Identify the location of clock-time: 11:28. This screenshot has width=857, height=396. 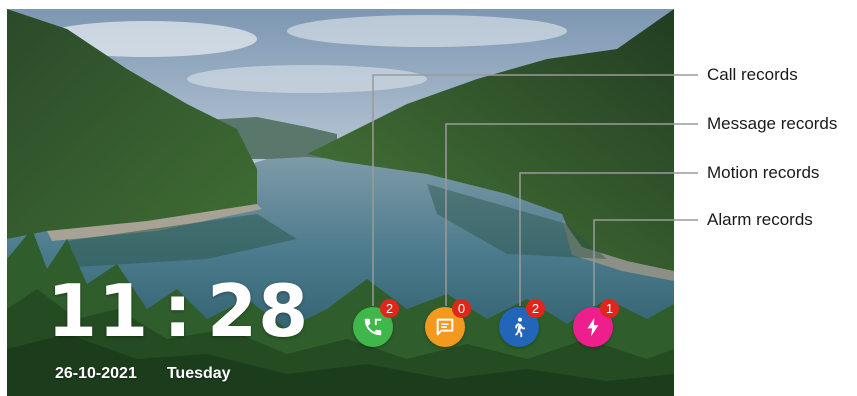
(178, 311).